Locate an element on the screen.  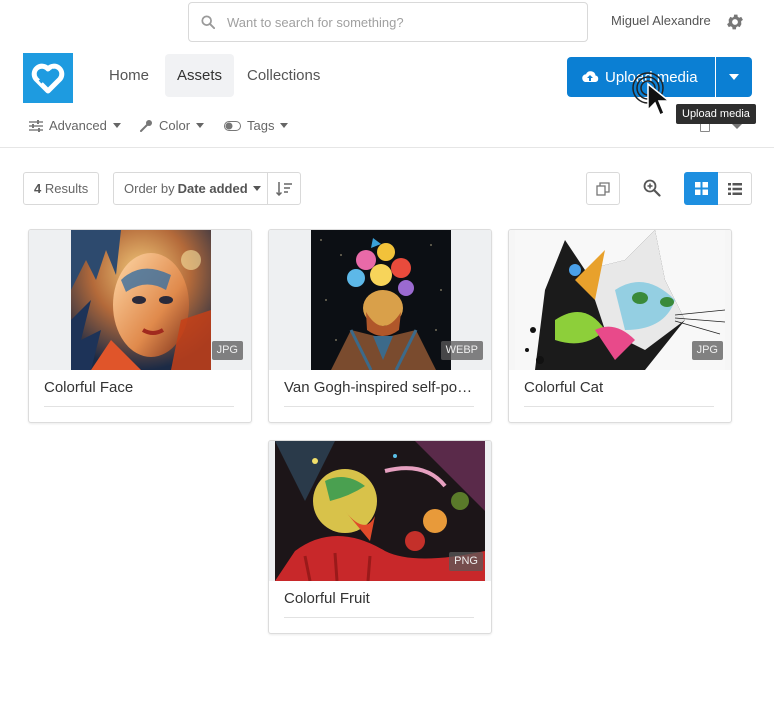
list-icon is located at coordinates (734, 188).